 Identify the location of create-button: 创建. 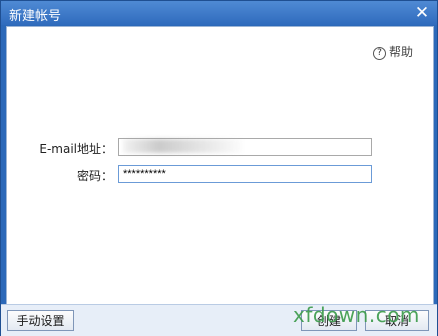
(329, 320).